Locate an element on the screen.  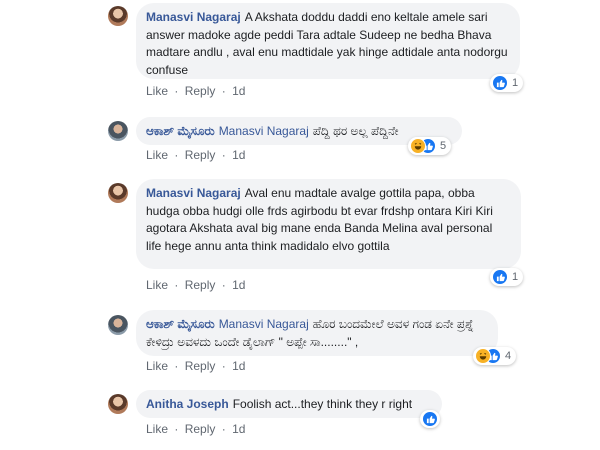
comment-text: Foolish act...they think they r right is located at coordinates (322, 404).